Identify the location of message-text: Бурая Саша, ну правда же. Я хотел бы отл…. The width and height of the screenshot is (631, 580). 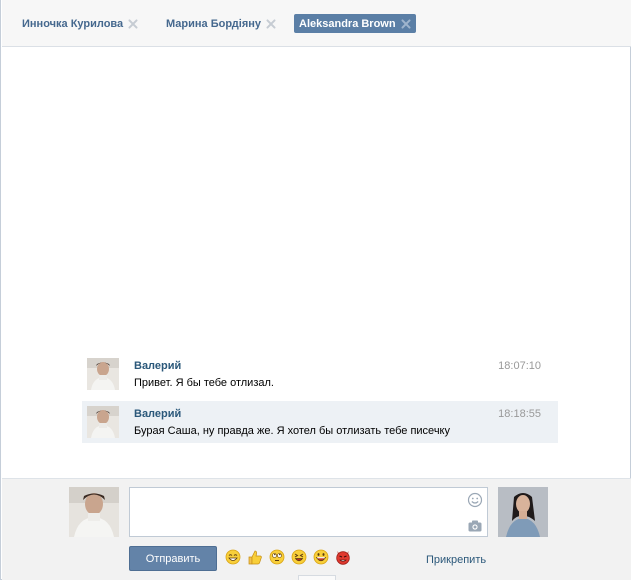
(292, 431).